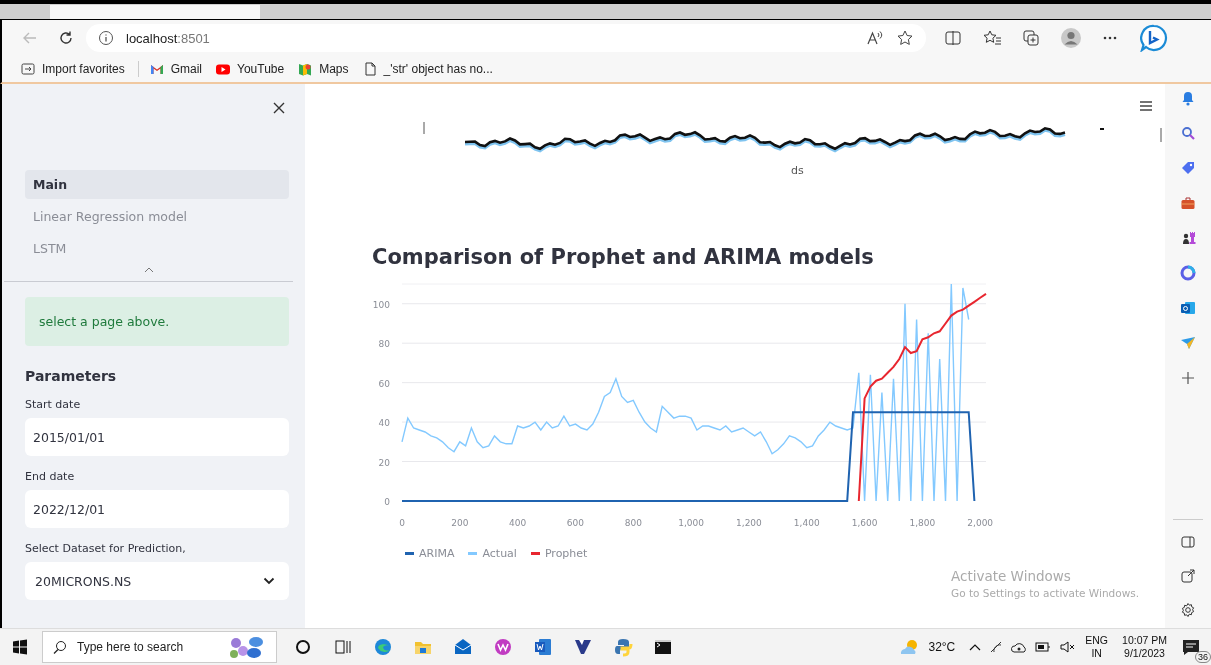 Image resolution: width=1211 pixels, height=665 pixels. Describe the element at coordinates (1045, 593) in the screenshot. I see `activation-text: Go to Settings to activate Windows.` at that location.